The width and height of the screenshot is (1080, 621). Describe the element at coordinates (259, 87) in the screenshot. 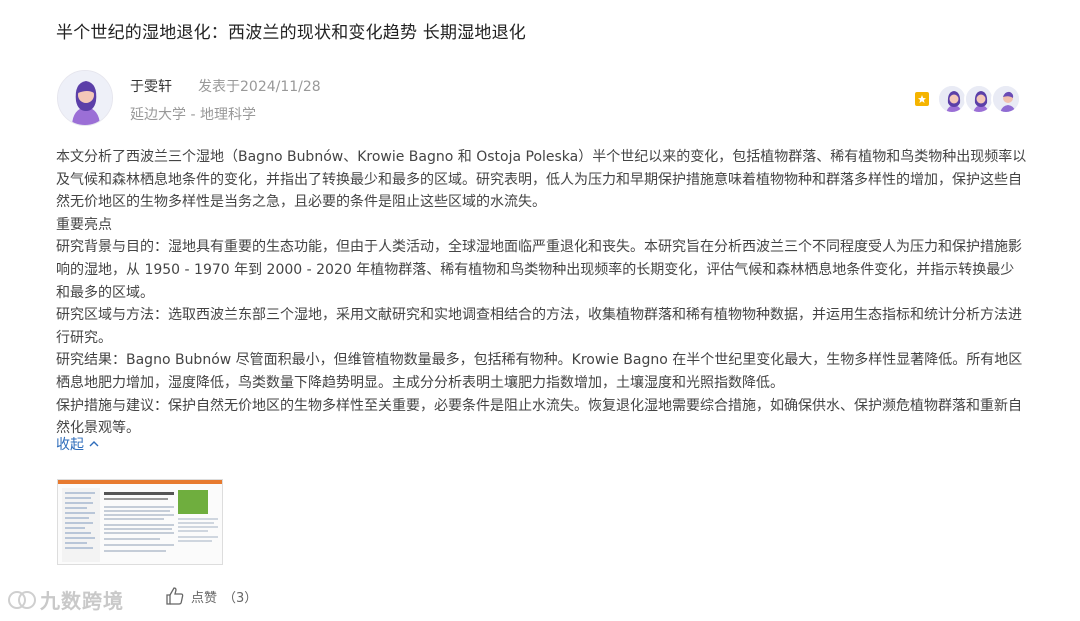

I see `post-date: 发表于2024/11/28` at that location.